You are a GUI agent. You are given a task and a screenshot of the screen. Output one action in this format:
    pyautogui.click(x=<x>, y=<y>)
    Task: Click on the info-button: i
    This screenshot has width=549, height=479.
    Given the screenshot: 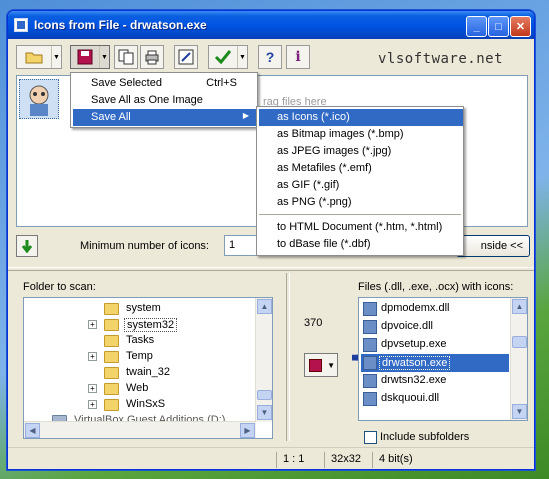 What is the action you would take?
    pyautogui.click(x=298, y=57)
    